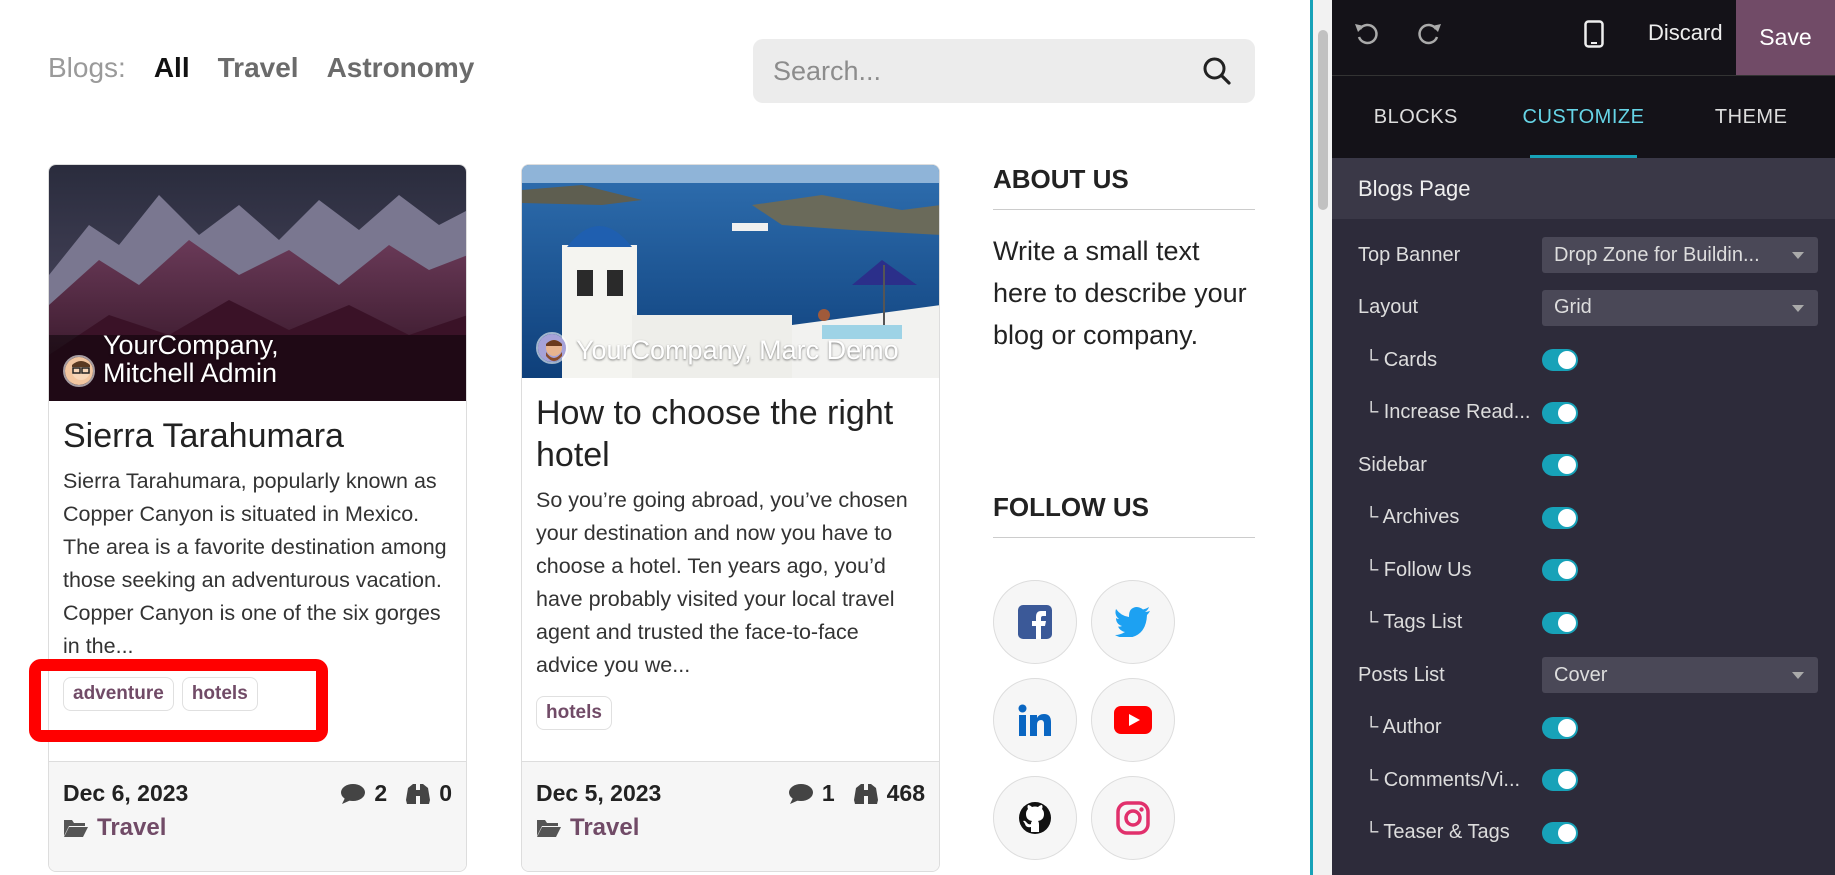  Describe the element at coordinates (1583, 518) in the screenshot. I see `option-archives: └ Archives` at that location.